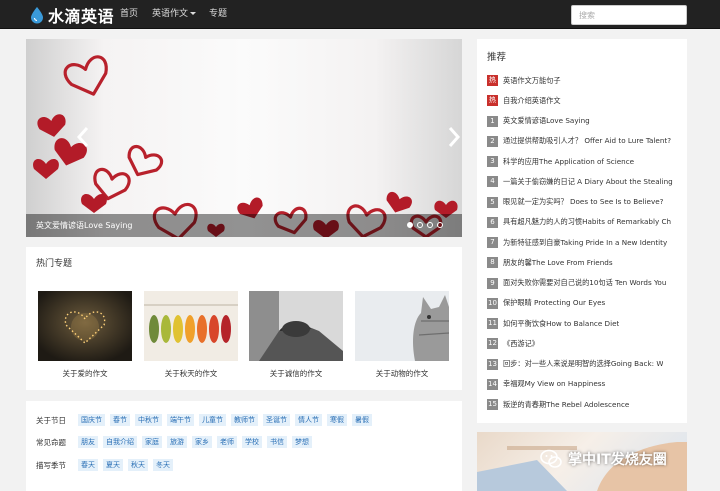 This screenshot has height=491, width=720. I want to click on rank-badge: 9, so click(492, 283).